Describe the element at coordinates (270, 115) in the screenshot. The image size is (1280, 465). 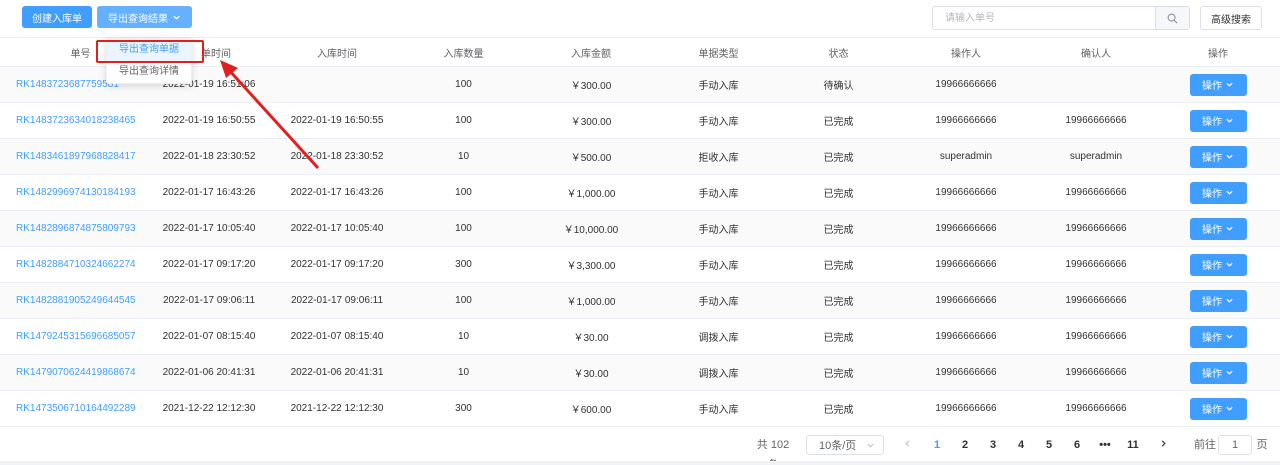
I see `annotation-arrow` at that location.